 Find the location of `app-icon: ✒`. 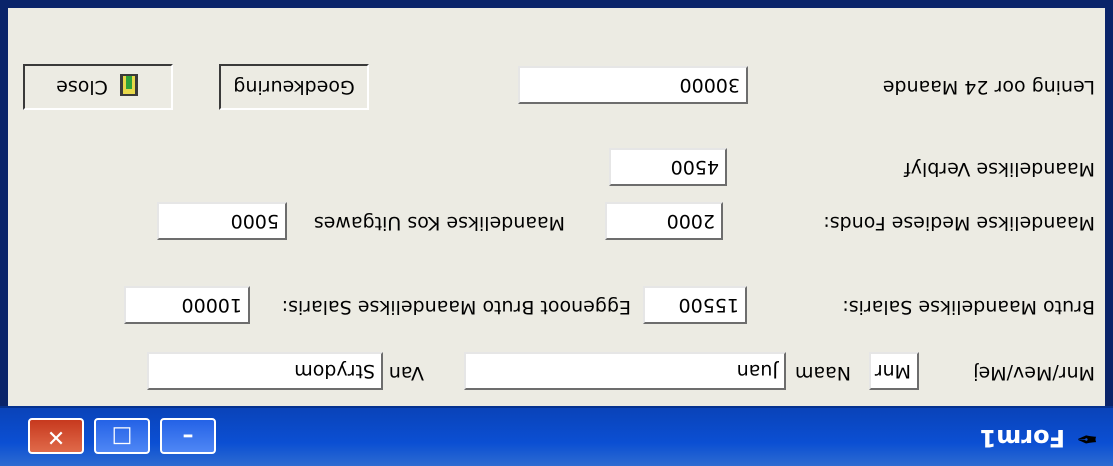

app-icon: ✒ is located at coordinates (1087, 438).